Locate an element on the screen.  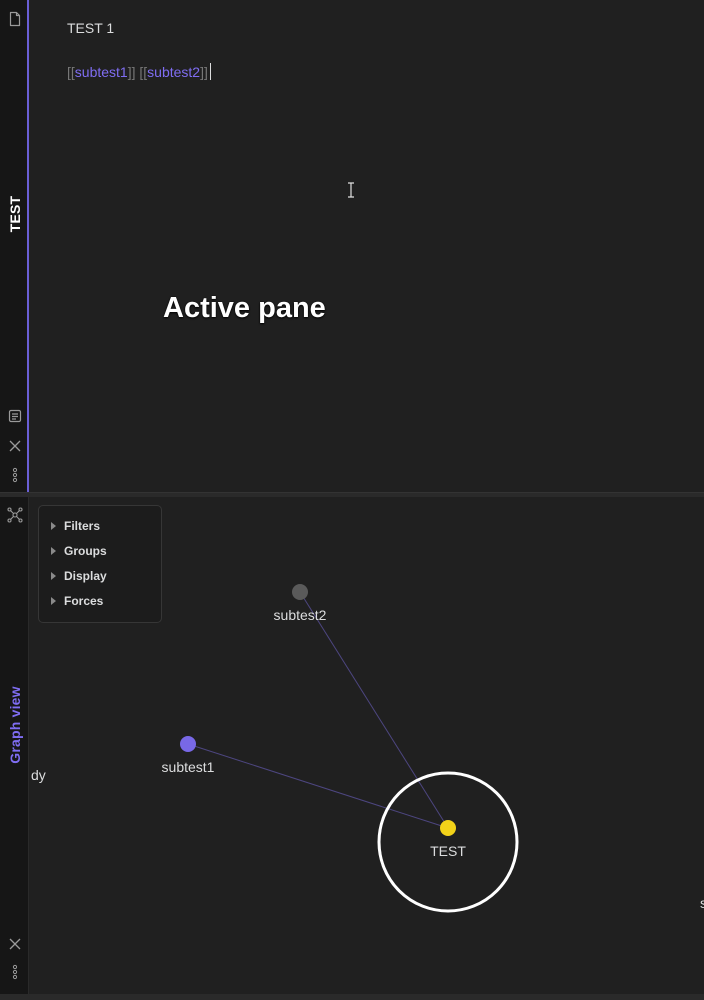
graph-node-subtest1 is located at coordinates (188, 744).